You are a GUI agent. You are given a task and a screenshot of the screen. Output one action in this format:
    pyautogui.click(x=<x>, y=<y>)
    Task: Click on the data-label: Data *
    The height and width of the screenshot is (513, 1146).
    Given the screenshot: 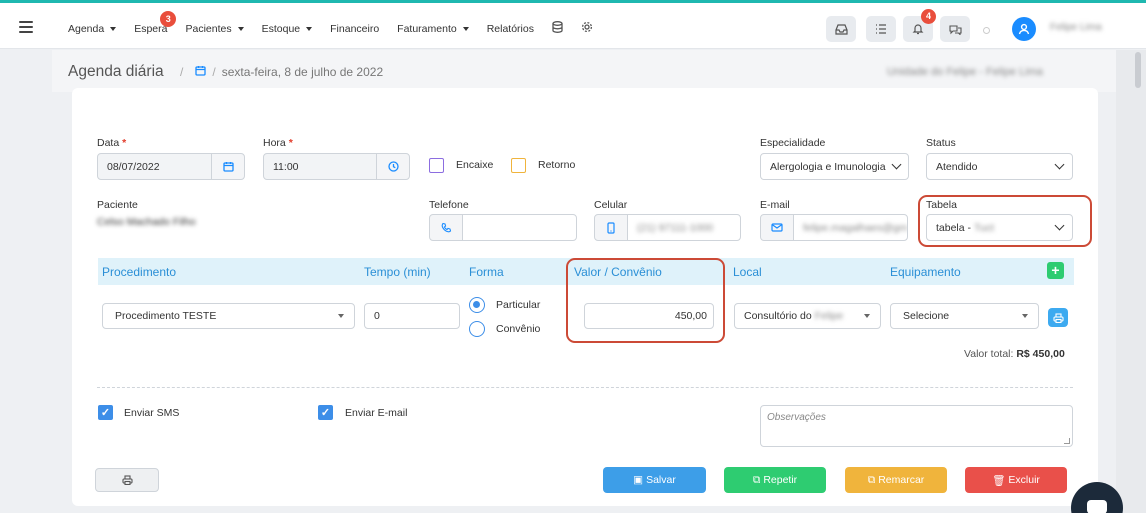 What is the action you would take?
    pyautogui.click(x=112, y=143)
    